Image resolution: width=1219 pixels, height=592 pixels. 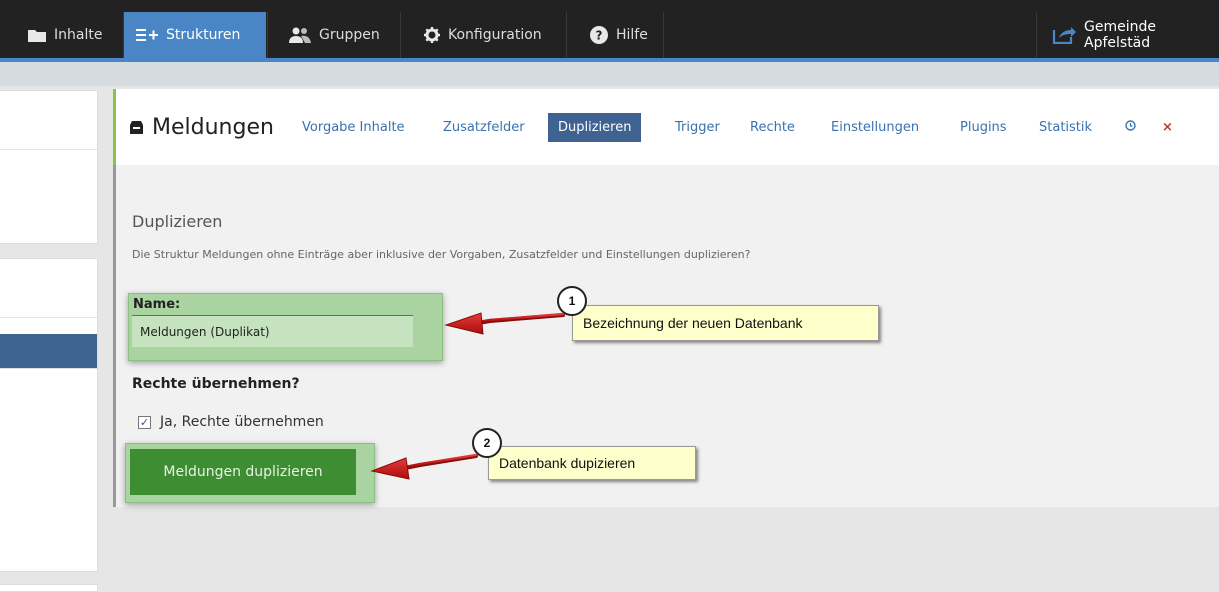 I want to click on nav-item-label: Hilfe, so click(x=632, y=35).